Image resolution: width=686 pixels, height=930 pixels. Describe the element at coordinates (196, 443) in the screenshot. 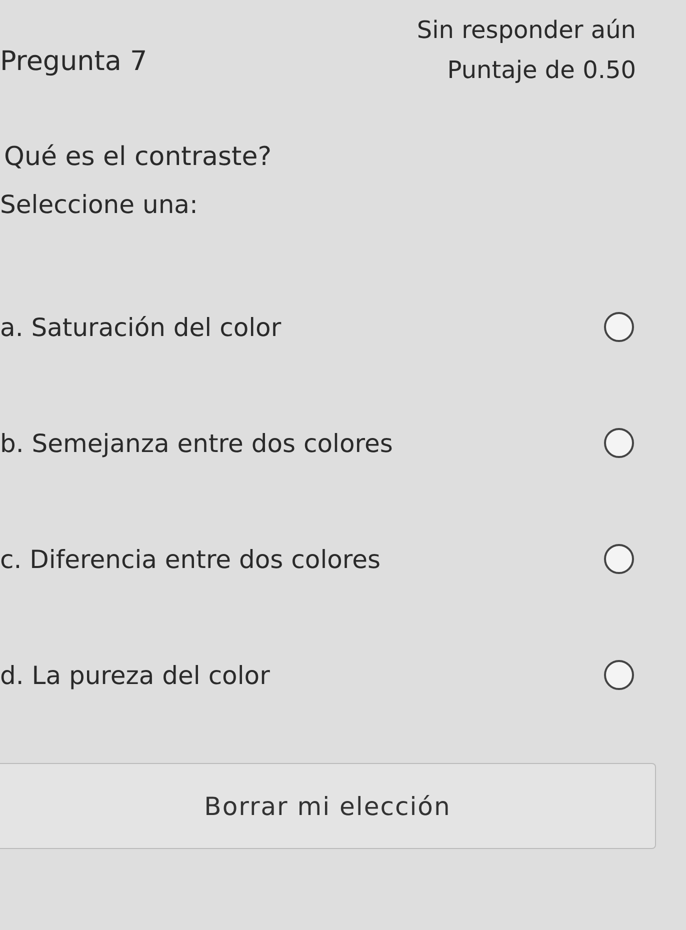

I see `option-label: b. Semejanza entre dos colores` at that location.